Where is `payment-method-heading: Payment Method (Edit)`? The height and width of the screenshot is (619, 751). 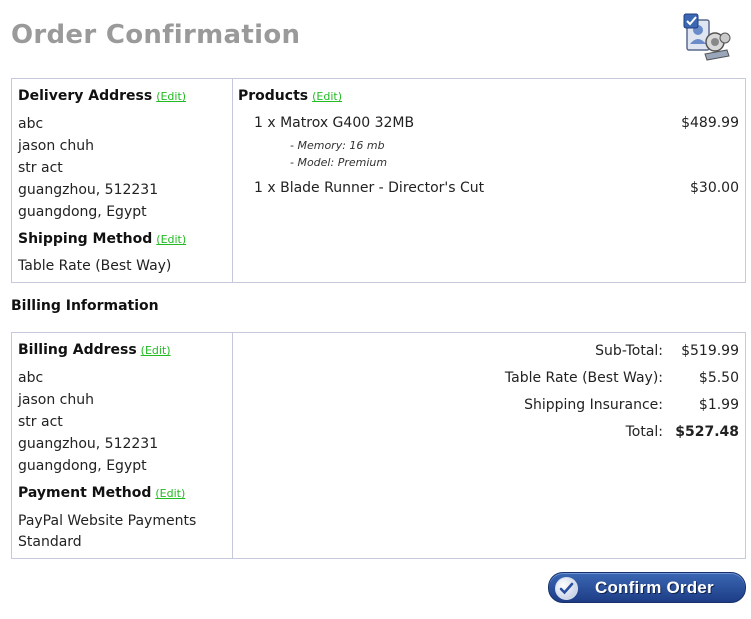
payment-method-heading: Payment Method (Edit) is located at coordinates (101, 493).